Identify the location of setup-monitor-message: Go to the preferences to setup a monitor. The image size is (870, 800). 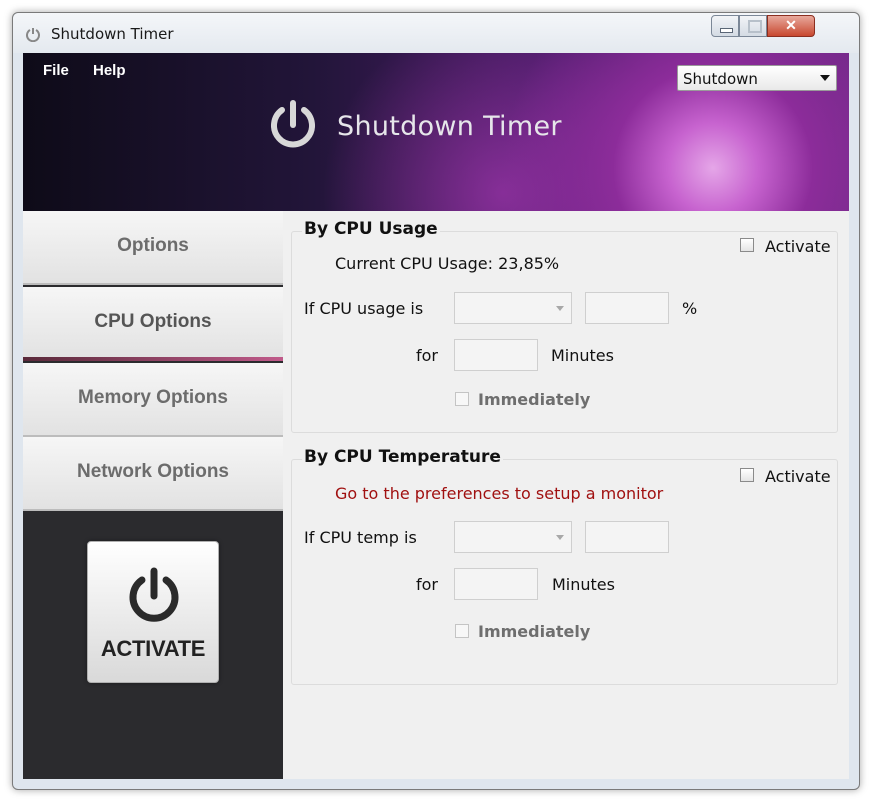
(499, 493).